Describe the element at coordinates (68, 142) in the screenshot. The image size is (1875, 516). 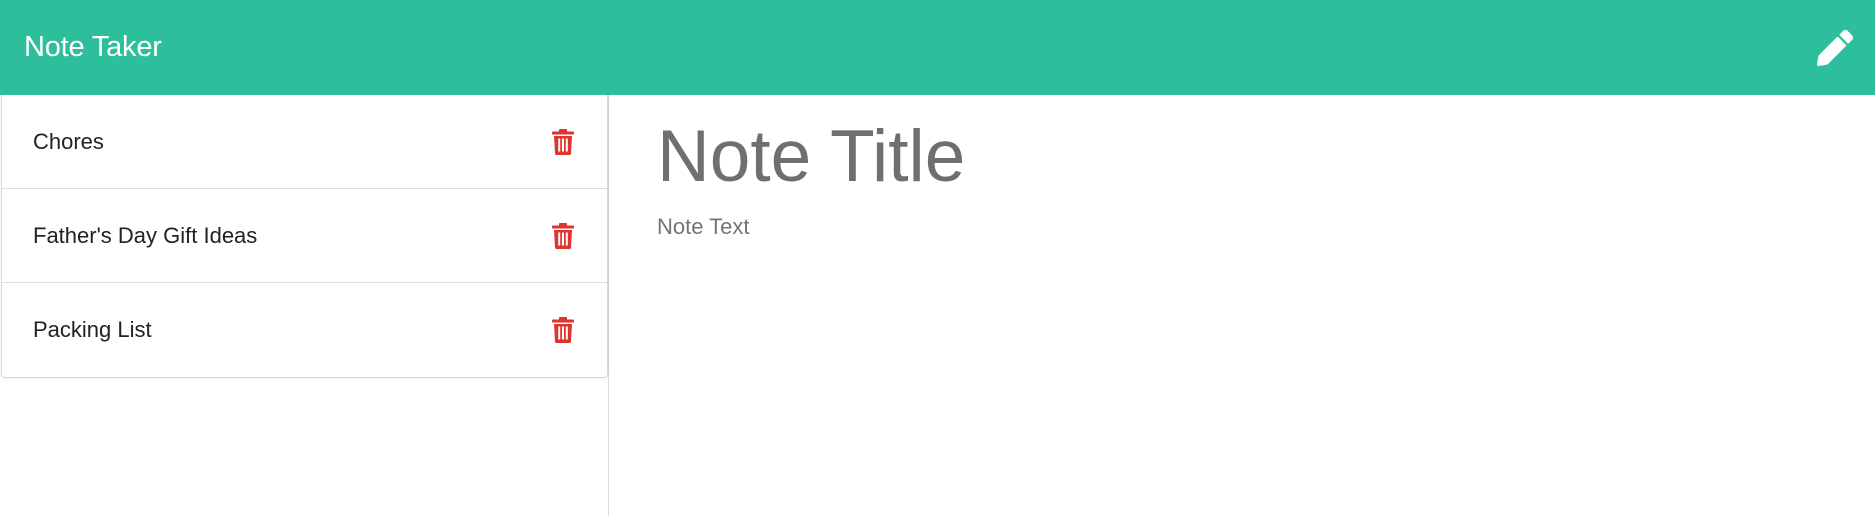
I see `note-item-title: Chores` at that location.